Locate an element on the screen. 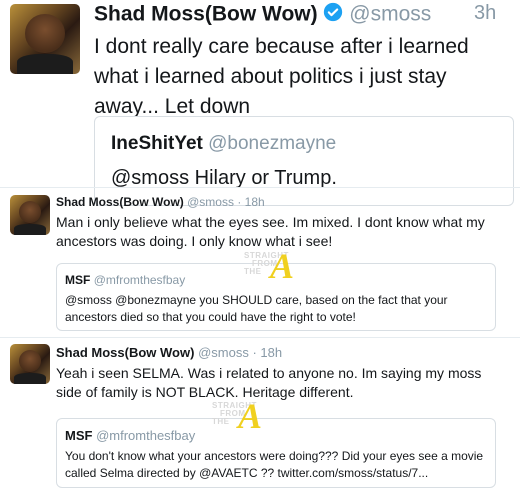 This screenshot has height=499, width=520. tweet-time: 3h is located at coordinates (485, 13).